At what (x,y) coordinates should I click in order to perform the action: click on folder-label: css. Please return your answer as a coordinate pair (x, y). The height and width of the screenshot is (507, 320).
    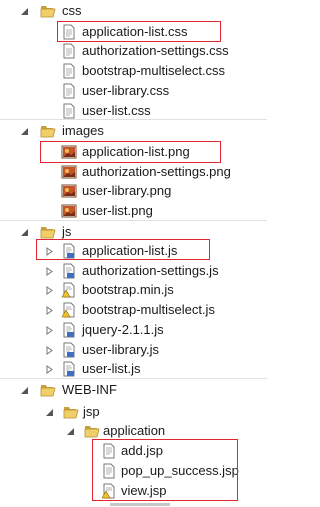
    Looking at the image, I should click on (72, 10).